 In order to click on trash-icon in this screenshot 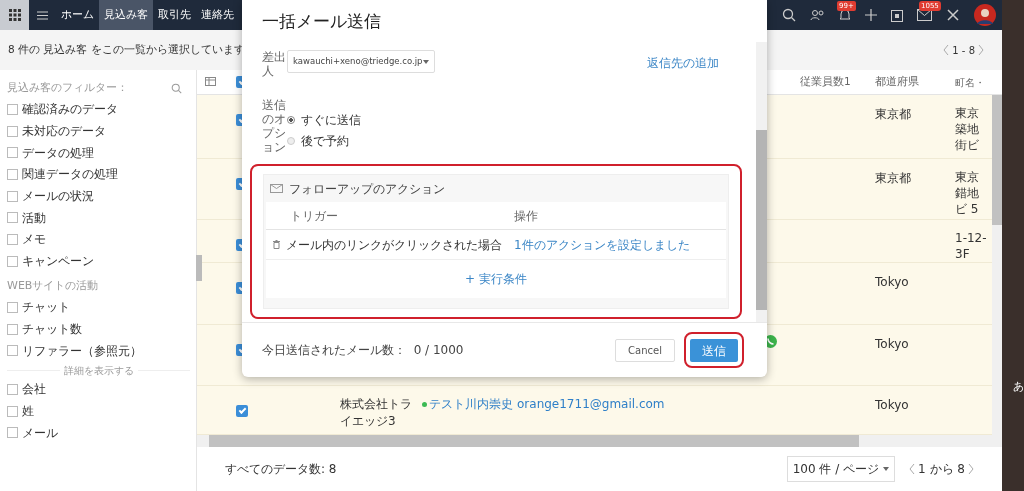, I will do `click(276, 244)`.